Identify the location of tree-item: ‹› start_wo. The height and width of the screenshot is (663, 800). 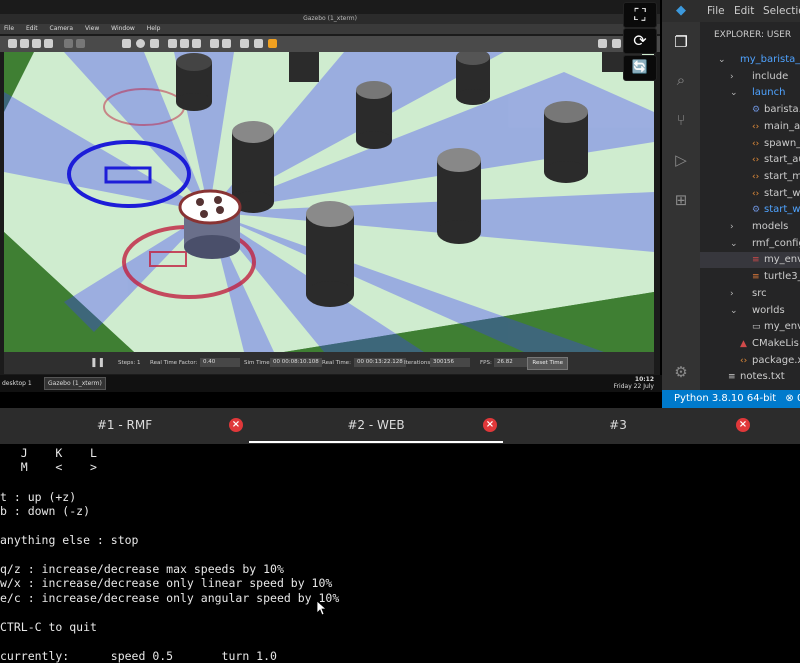
(750, 194).